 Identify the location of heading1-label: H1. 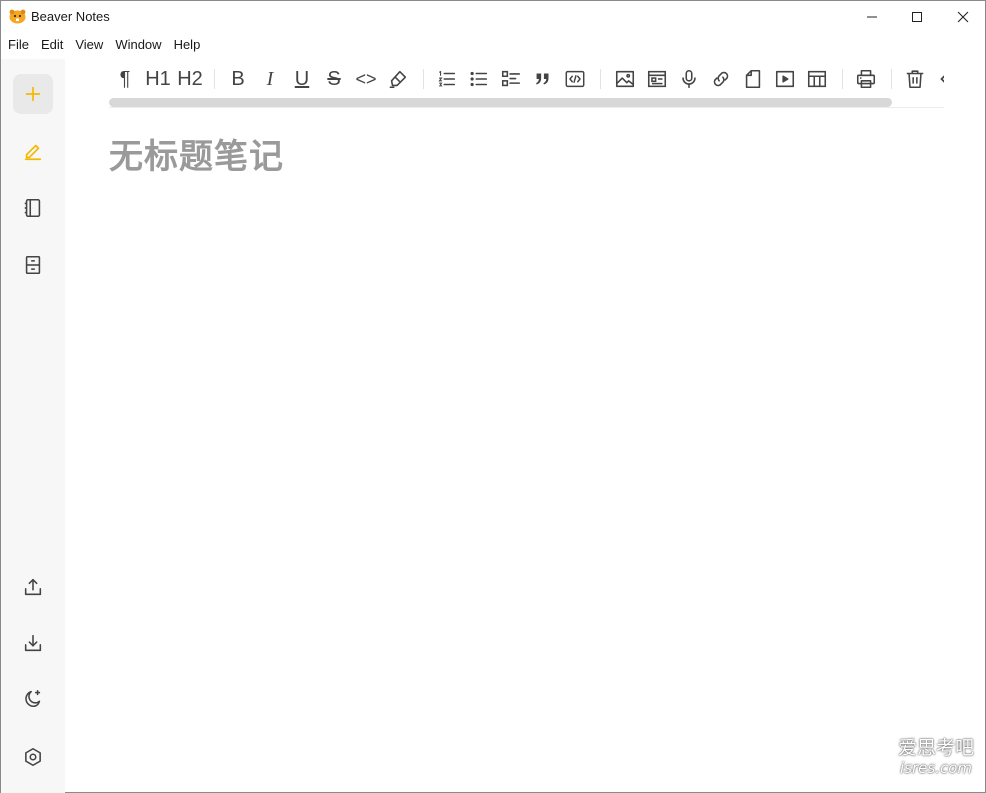
(158, 79).